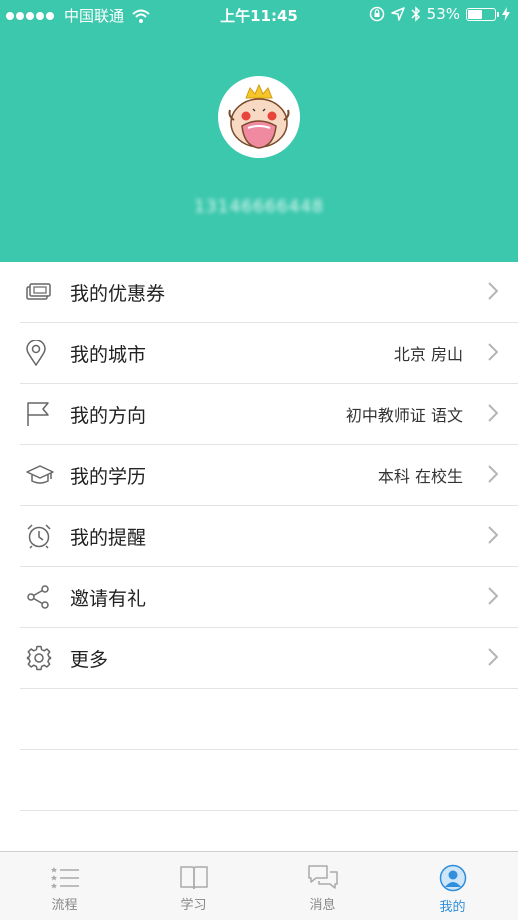 The height and width of the screenshot is (920, 518). Describe the element at coordinates (452, 907) in the screenshot. I see `tab-label: 我的` at that location.